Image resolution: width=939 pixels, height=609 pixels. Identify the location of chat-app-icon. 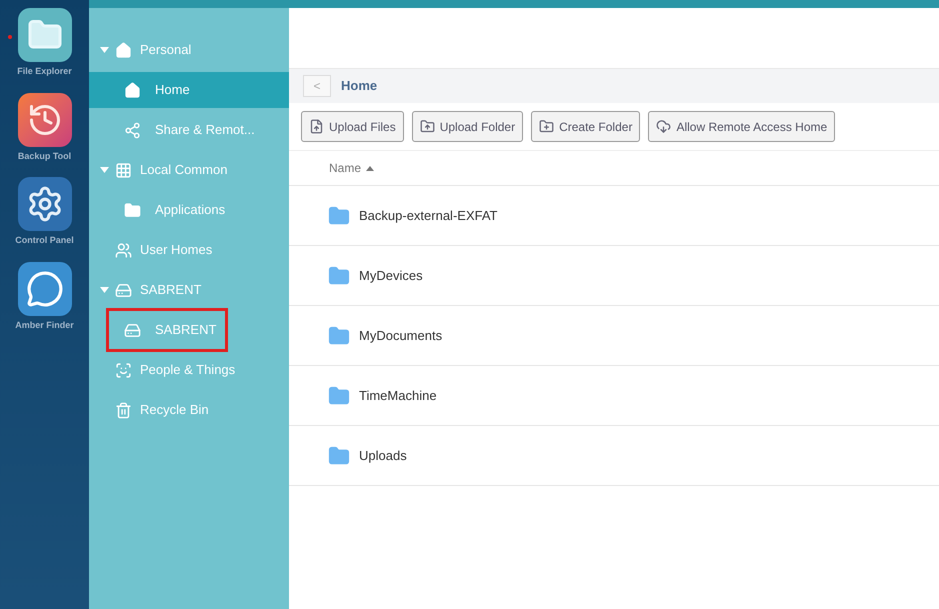
(45, 289).